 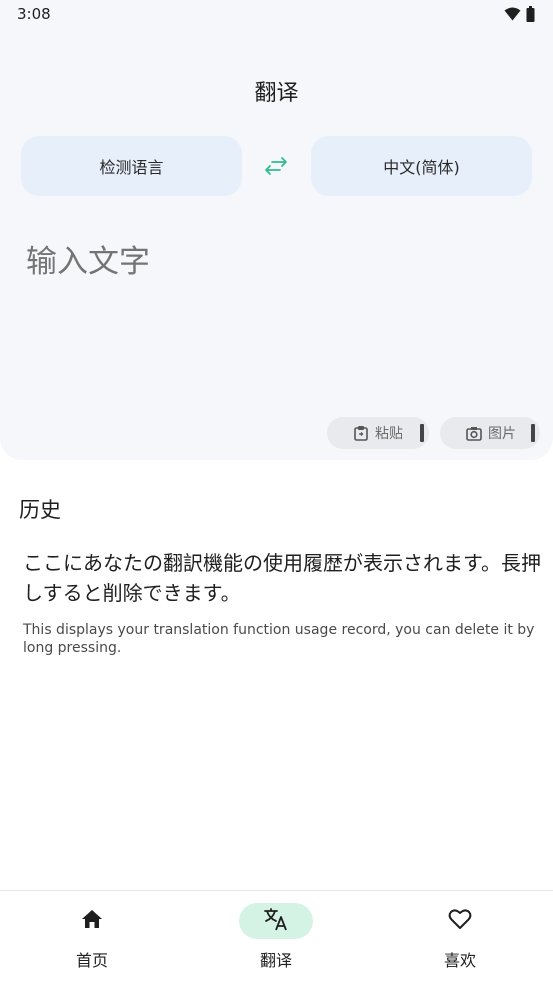 I want to click on nav-home-icon-wrap, so click(x=92, y=921).